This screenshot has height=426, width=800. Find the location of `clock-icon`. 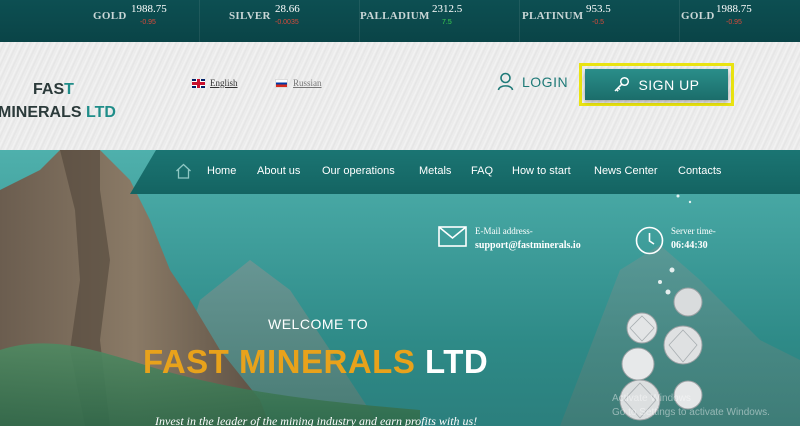

clock-icon is located at coordinates (649, 240).